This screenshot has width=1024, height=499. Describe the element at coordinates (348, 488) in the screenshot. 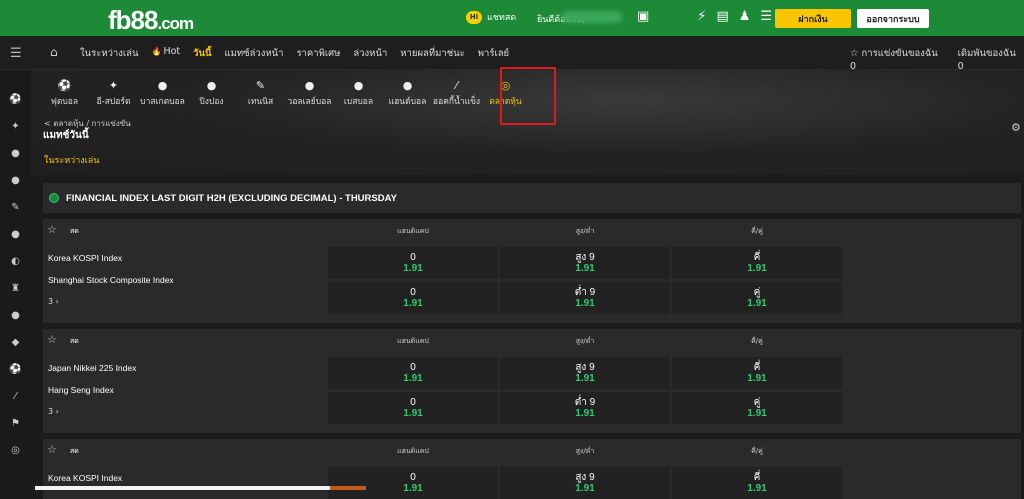

I see `bottom-overlay-accent` at that location.